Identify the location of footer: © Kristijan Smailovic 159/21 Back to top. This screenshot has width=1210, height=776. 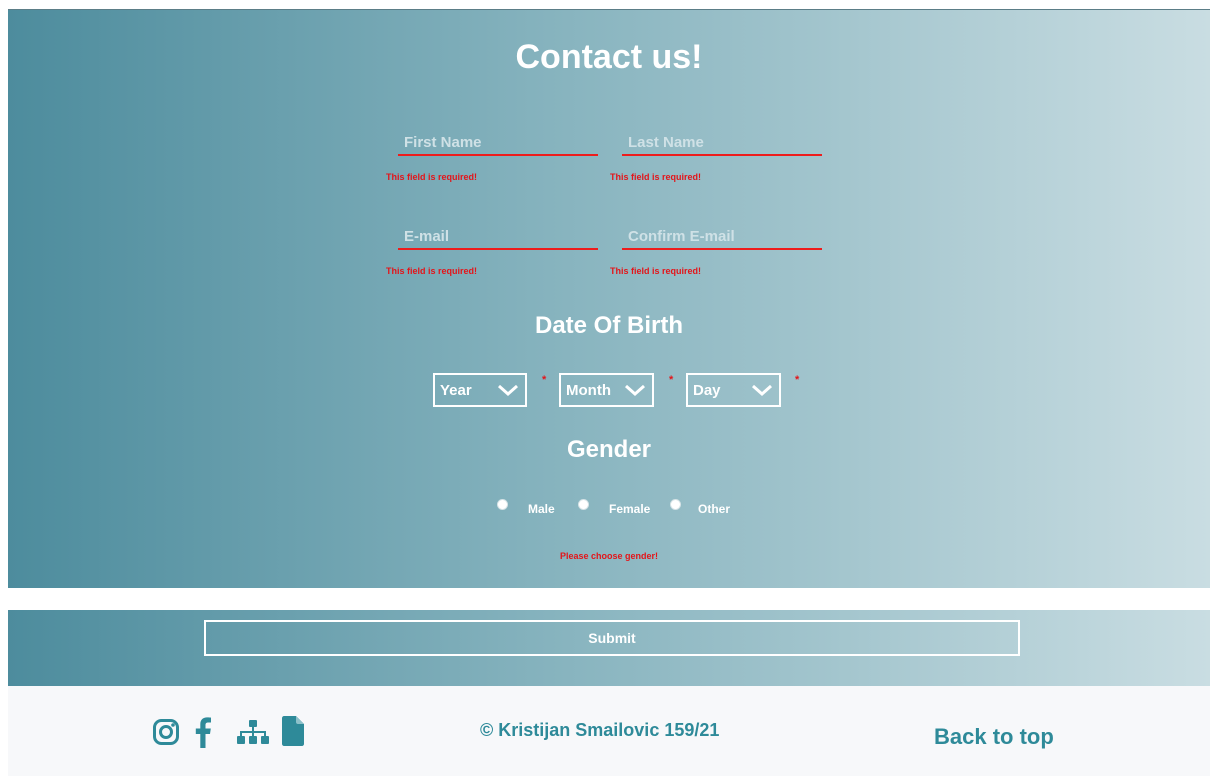
(609, 731).